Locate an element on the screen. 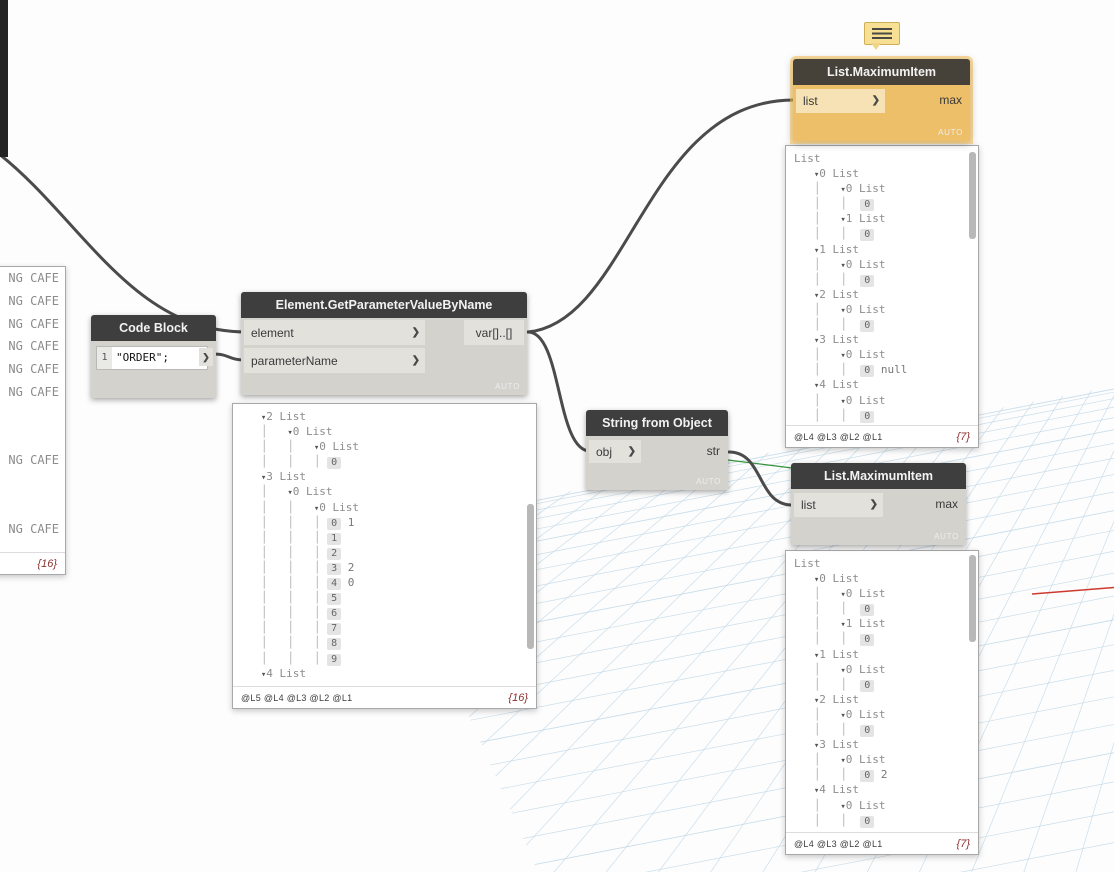 Image resolution: width=1114 pixels, height=872 pixels. index-badge: 1 is located at coordinates (334, 538).